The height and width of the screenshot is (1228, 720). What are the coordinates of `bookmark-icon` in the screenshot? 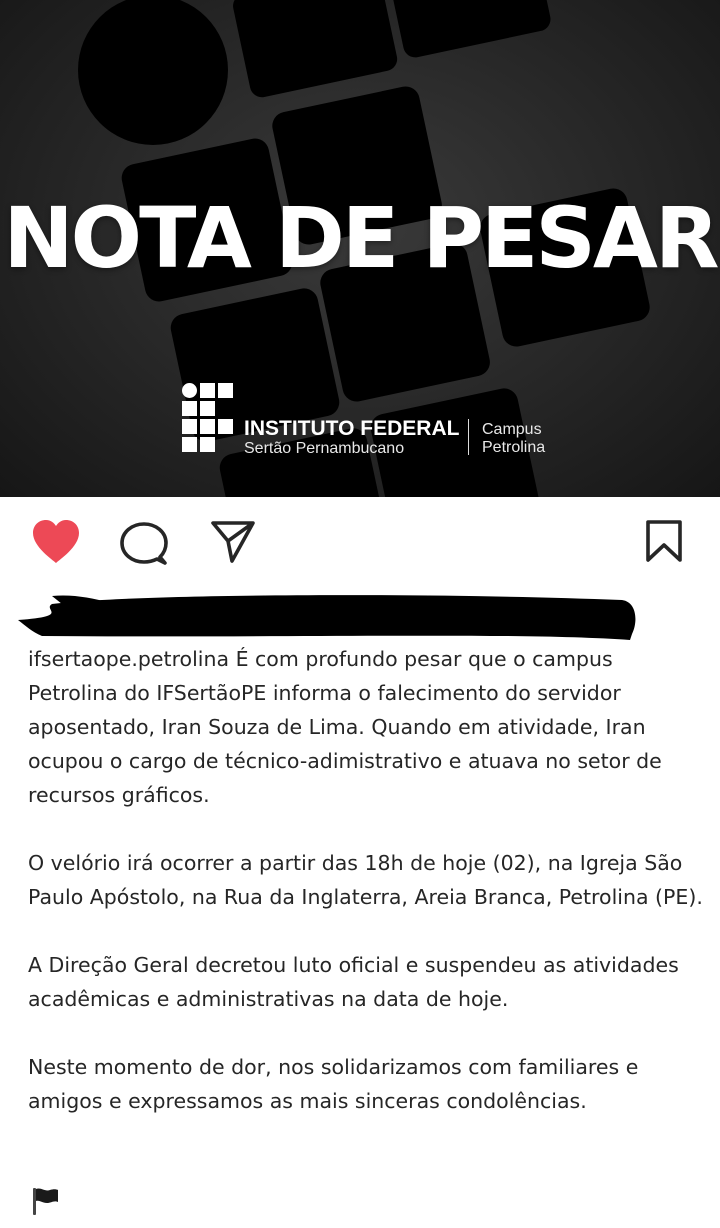 It's located at (664, 541).